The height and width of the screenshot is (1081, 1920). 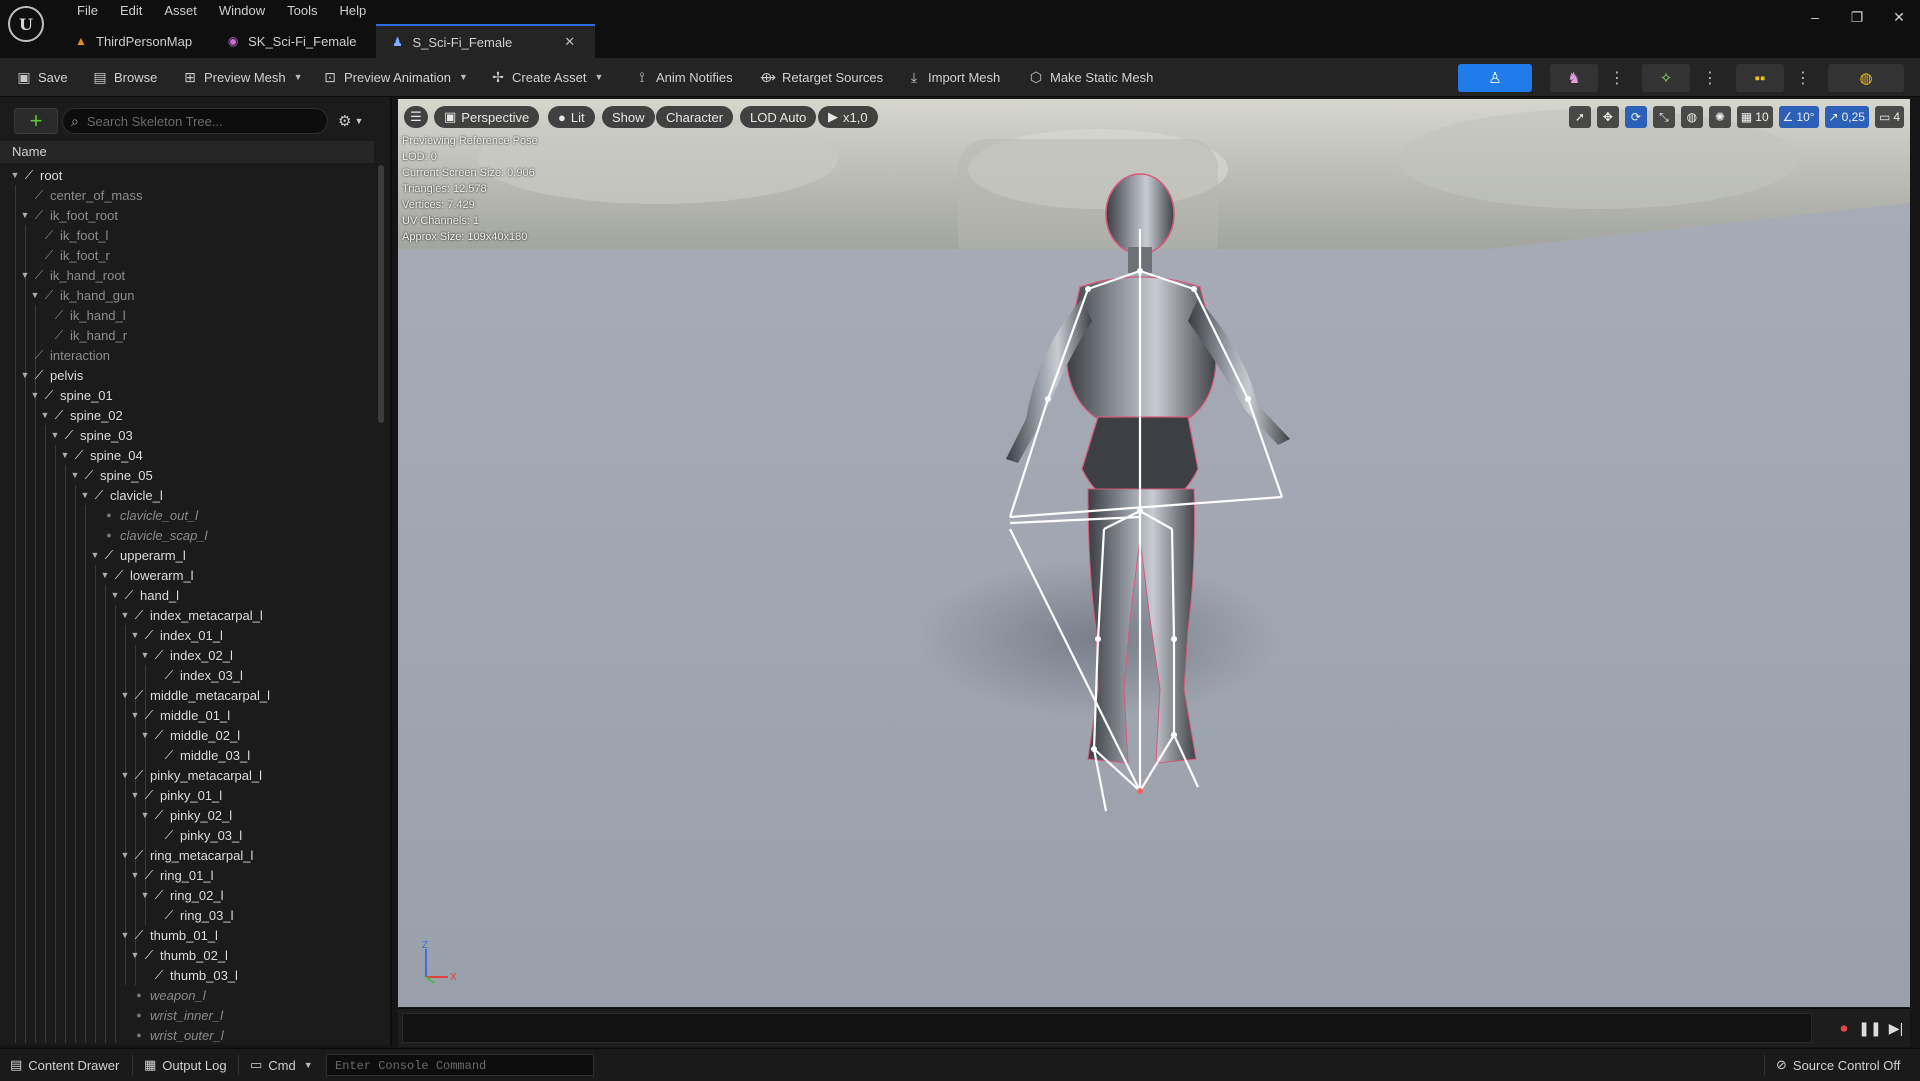 I want to click on close-window-button: ✕, so click(x=1899, y=17).